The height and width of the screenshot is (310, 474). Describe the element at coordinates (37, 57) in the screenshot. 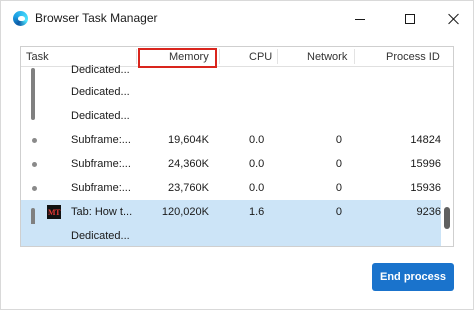

I see `column-header-task: Task` at that location.